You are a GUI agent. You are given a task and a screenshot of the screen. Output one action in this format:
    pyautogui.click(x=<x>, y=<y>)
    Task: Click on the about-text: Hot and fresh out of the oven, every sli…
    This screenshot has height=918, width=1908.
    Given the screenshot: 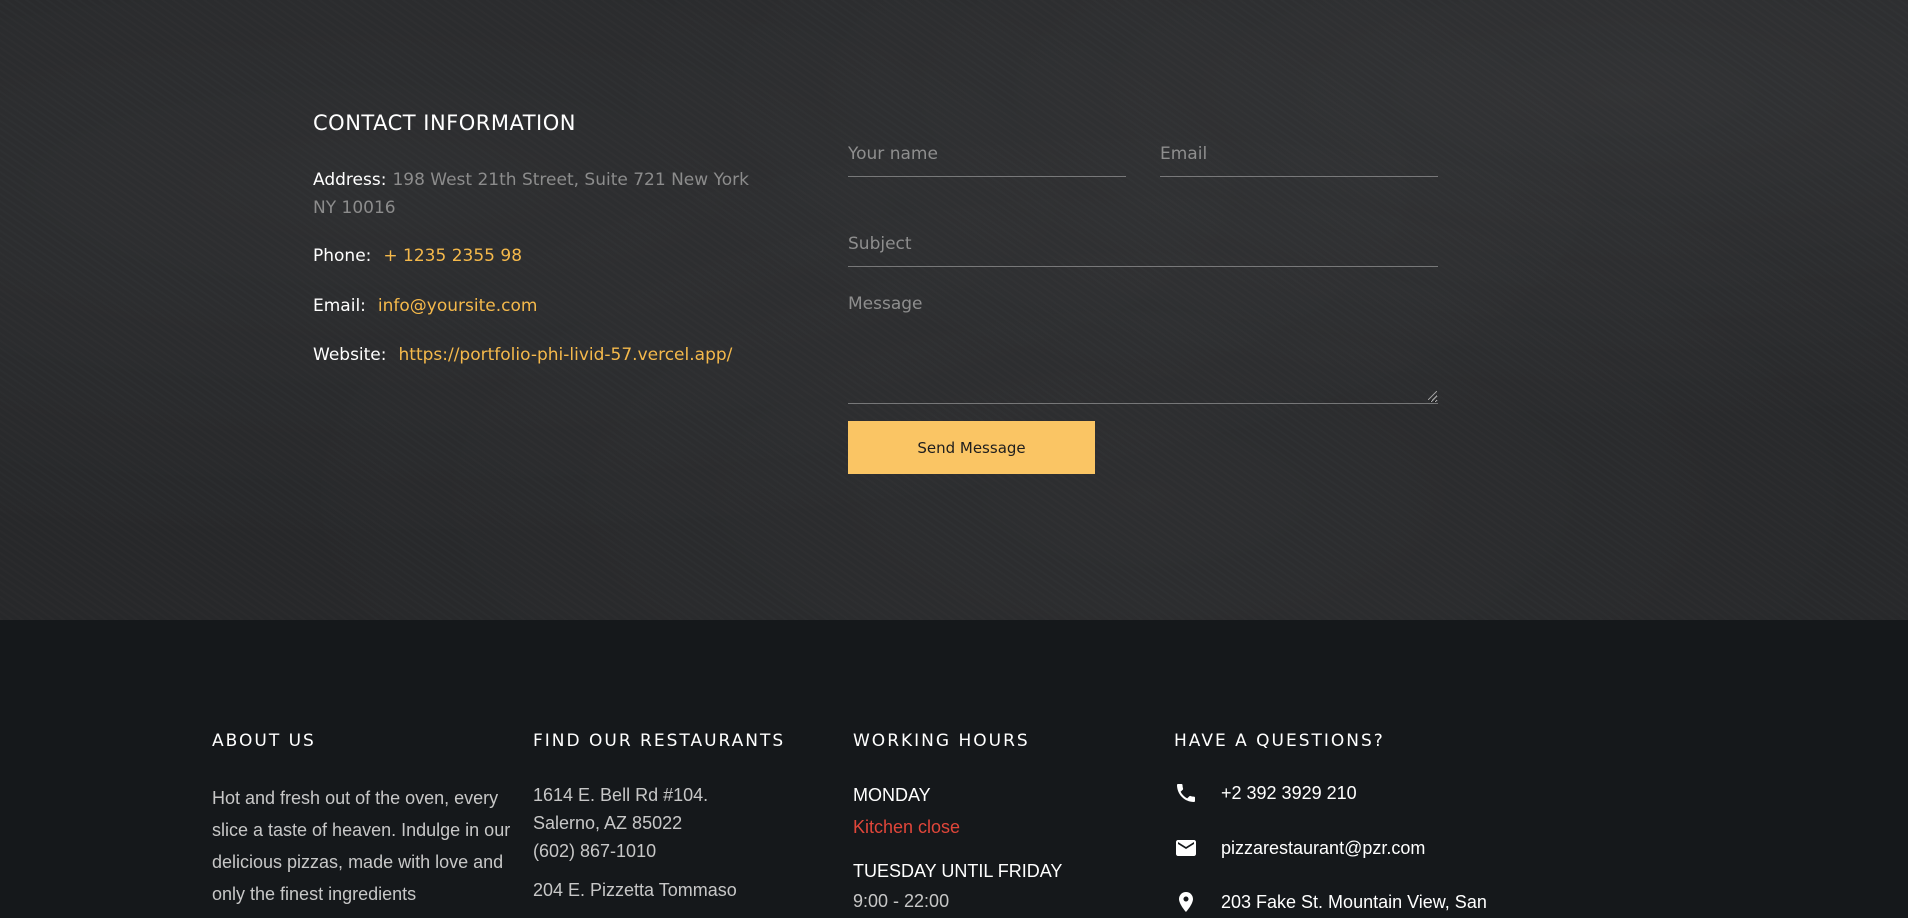 What is the action you would take?
    pyautogui.click(x=361, y=846)
    